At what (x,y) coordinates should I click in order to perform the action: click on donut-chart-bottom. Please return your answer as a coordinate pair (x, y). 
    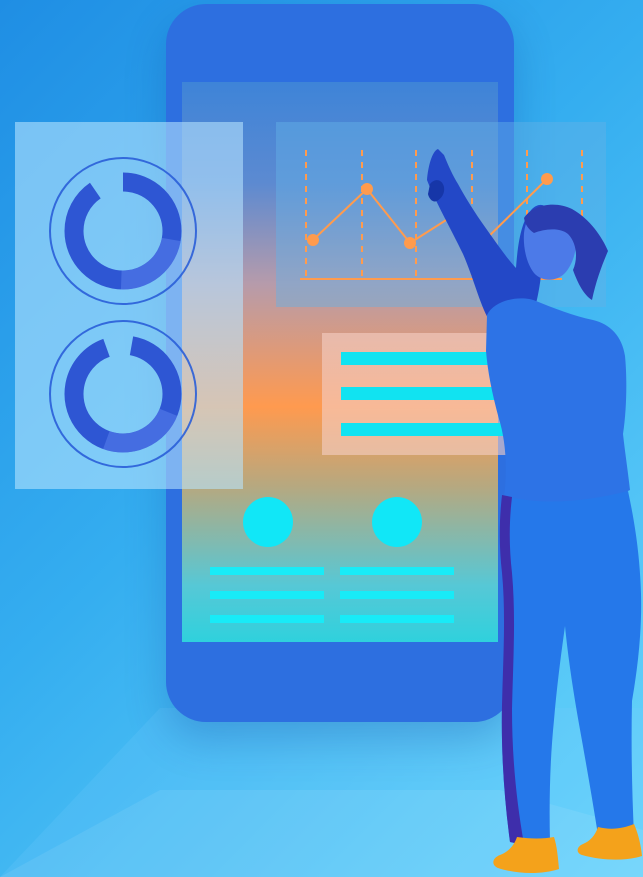
    Looking at the image, I should click on (123, 394).